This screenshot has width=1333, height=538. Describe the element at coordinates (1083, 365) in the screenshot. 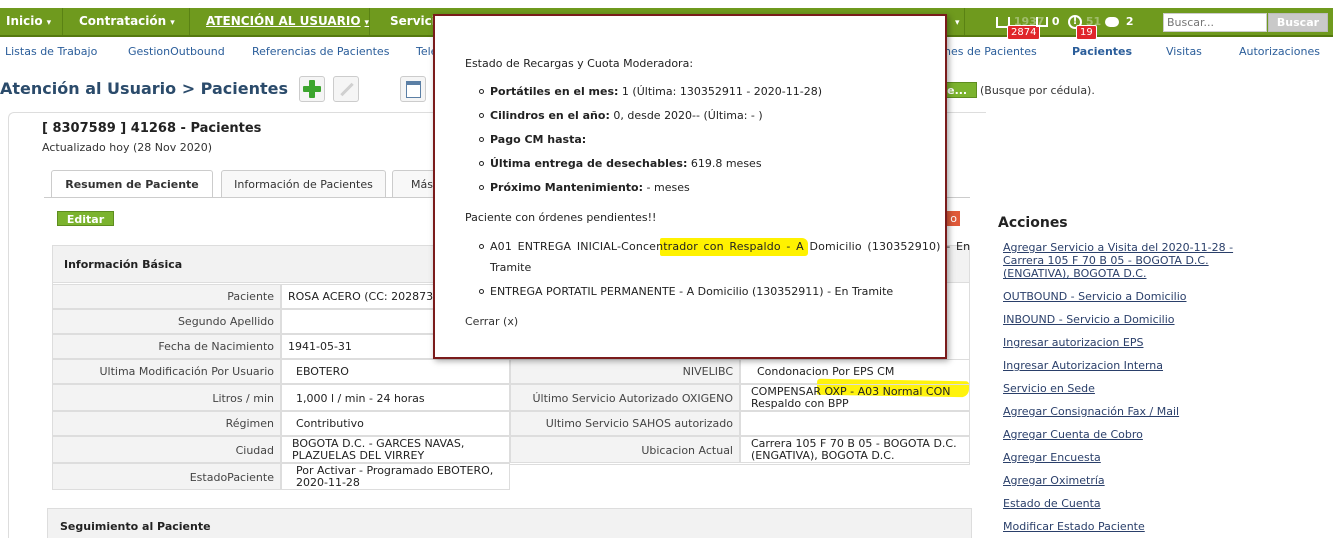

I see `action-autorizacion-interna: Ingresar Autorizacion Interna` at that location.